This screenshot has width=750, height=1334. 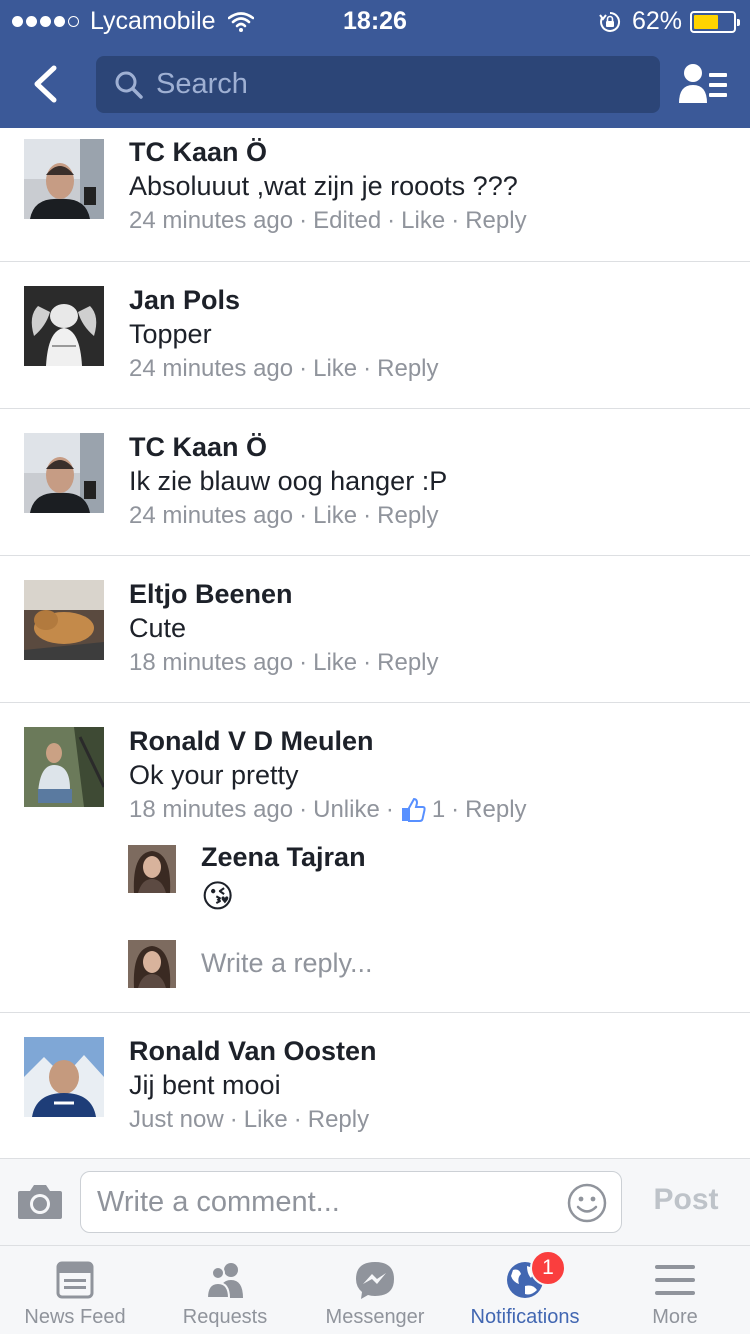 What do you see at coordinates (675, 1317) in the screenshot?
I see `tab-label: More` at bounding box center [675, 1317].